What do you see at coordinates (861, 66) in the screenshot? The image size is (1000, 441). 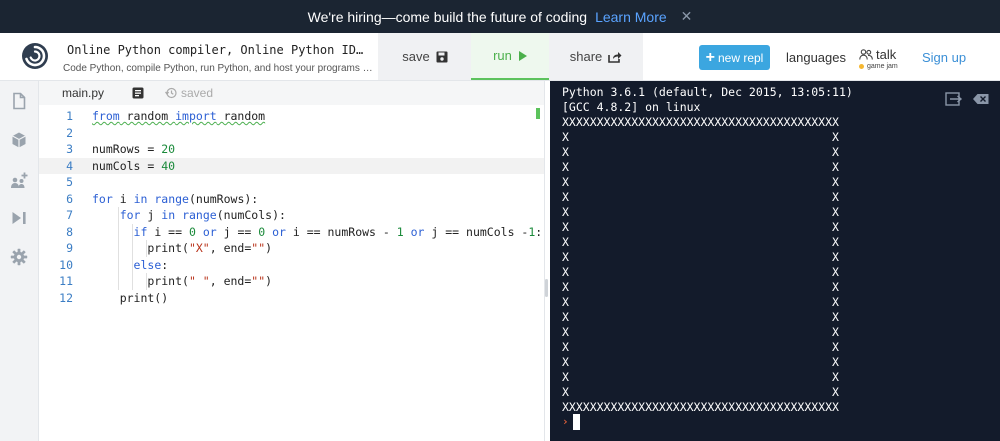 I see `status-dot` at bounding box center [861, 66].